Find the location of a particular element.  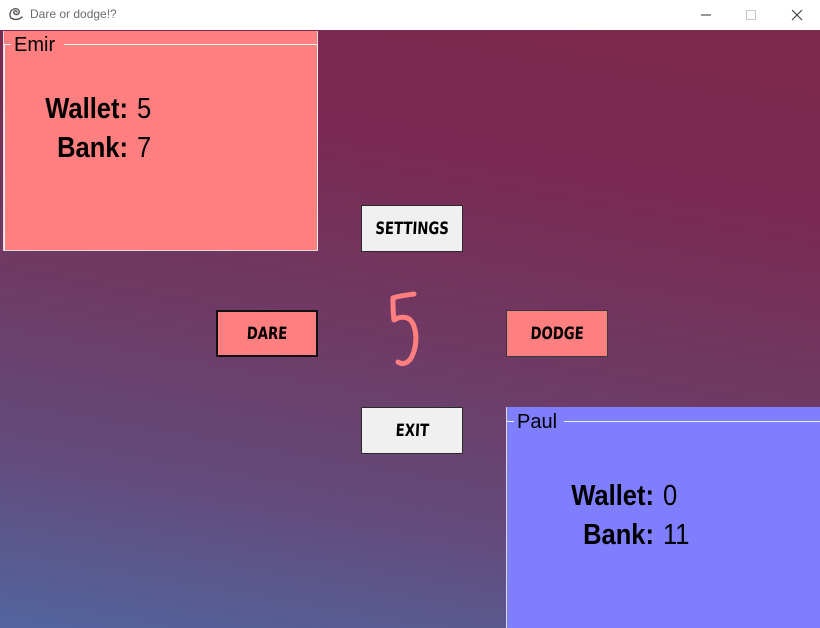

maximize-button is located at coordinates (751, 15).